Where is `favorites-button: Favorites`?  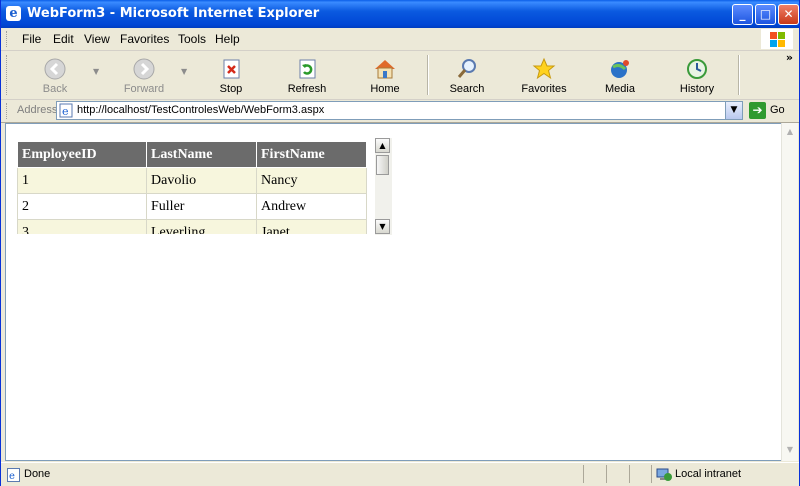
favorites-button: Favorites is located at coordinates (544, 75).